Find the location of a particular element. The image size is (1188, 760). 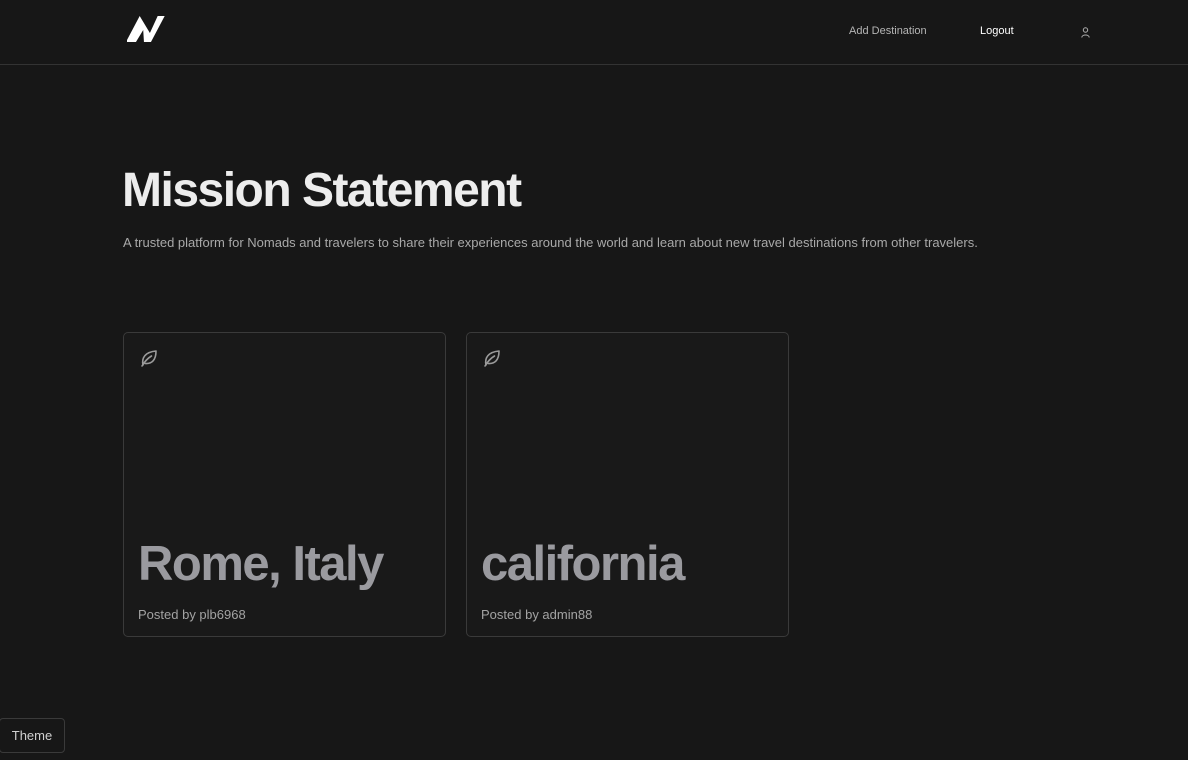

destination-title: california is located at coordinates (583, 564).